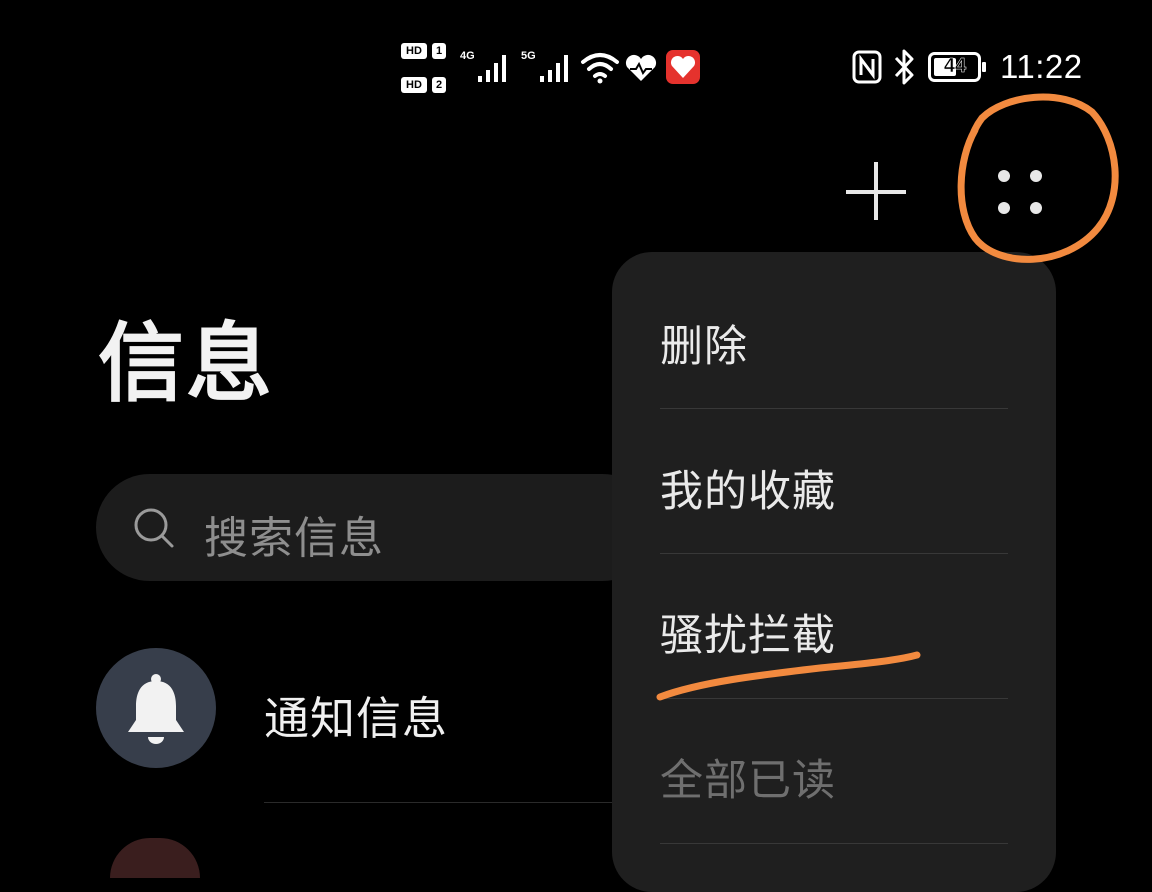  Describe the element at coordinates (414, 51) in the screenshot. I see `hd1-badge: HD` at that location.